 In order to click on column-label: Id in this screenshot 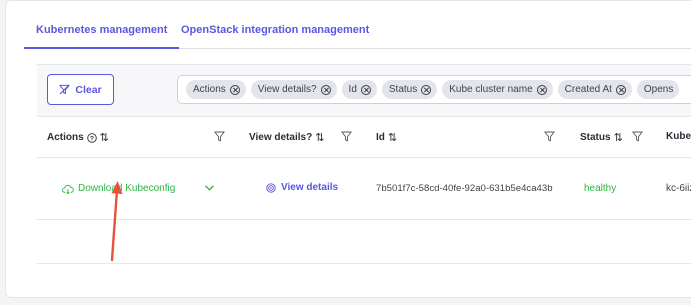, I will do `click(380, 137)`.